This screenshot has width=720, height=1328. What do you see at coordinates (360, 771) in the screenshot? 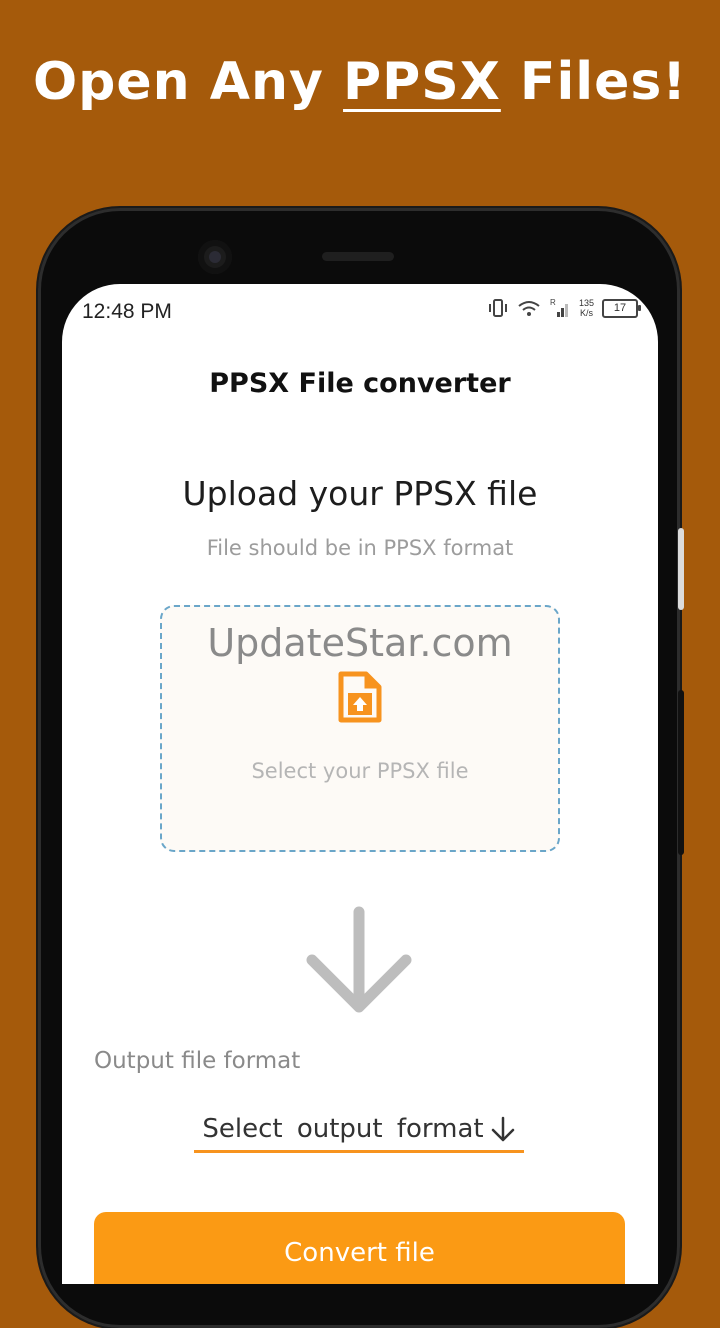
I see `dropzone-label: Select your PPSX file` at bounding box center [360, 771].